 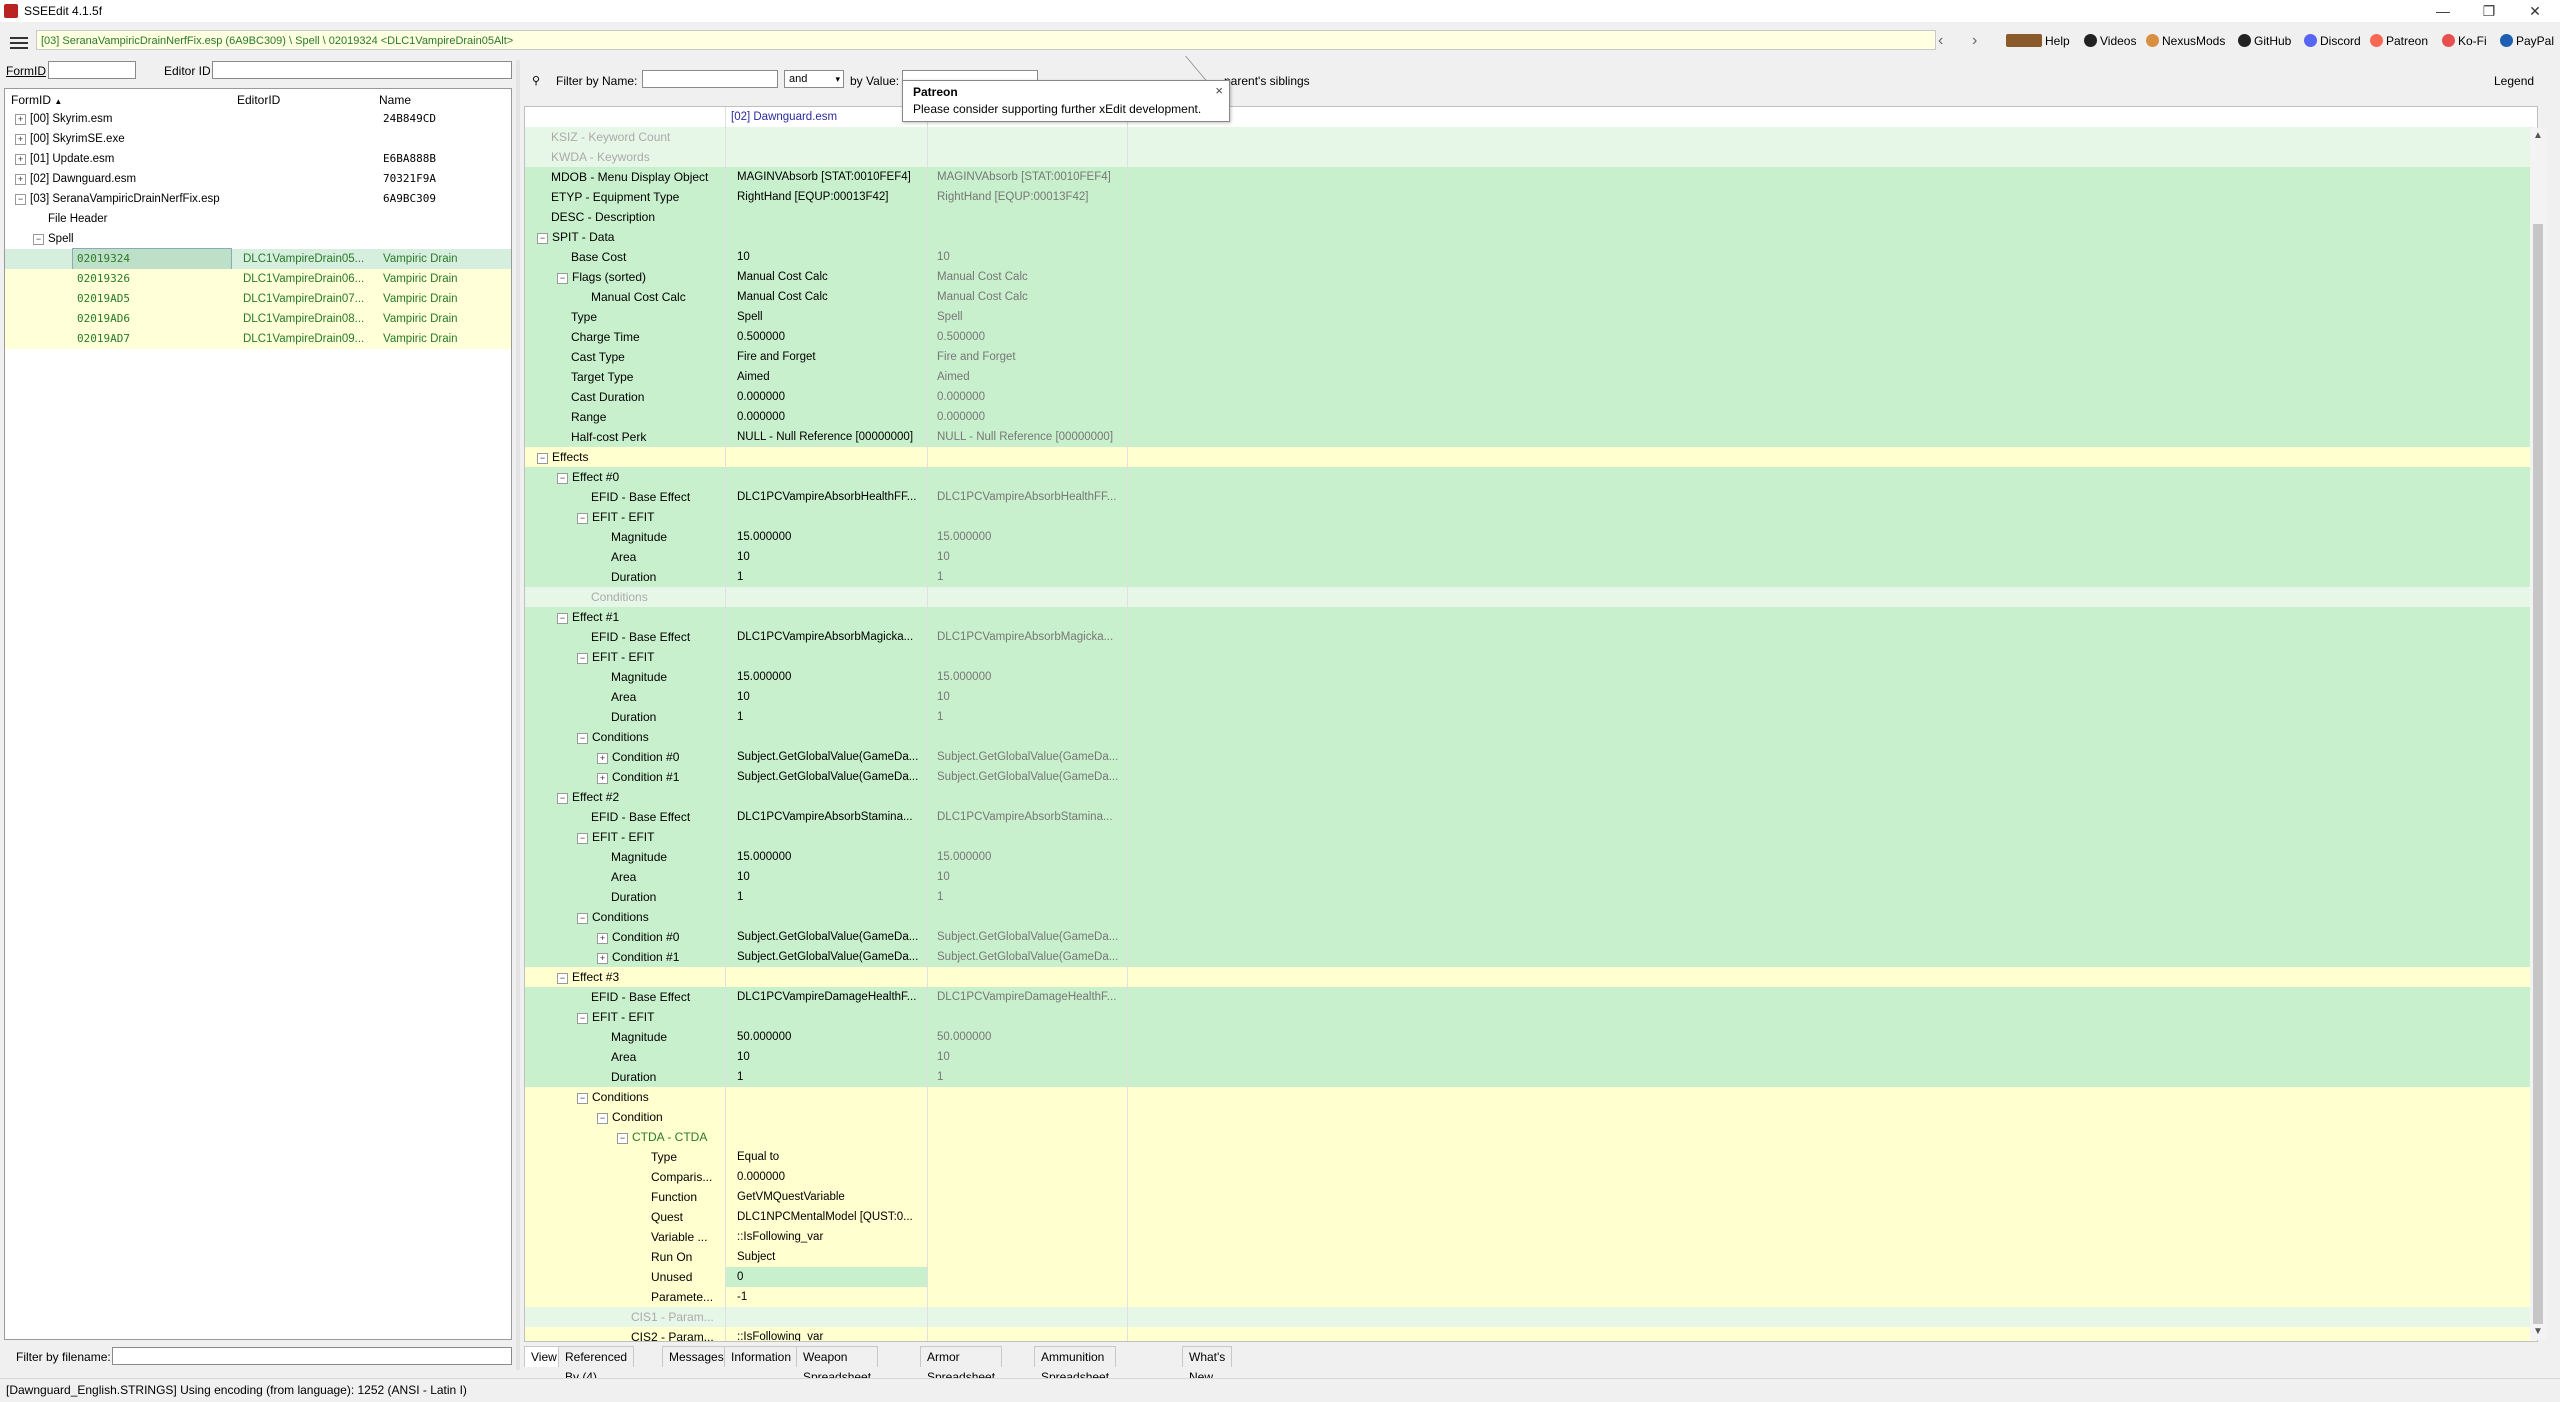 I want to click on field-value-master: 0.000000, so click(x=961, y=417).